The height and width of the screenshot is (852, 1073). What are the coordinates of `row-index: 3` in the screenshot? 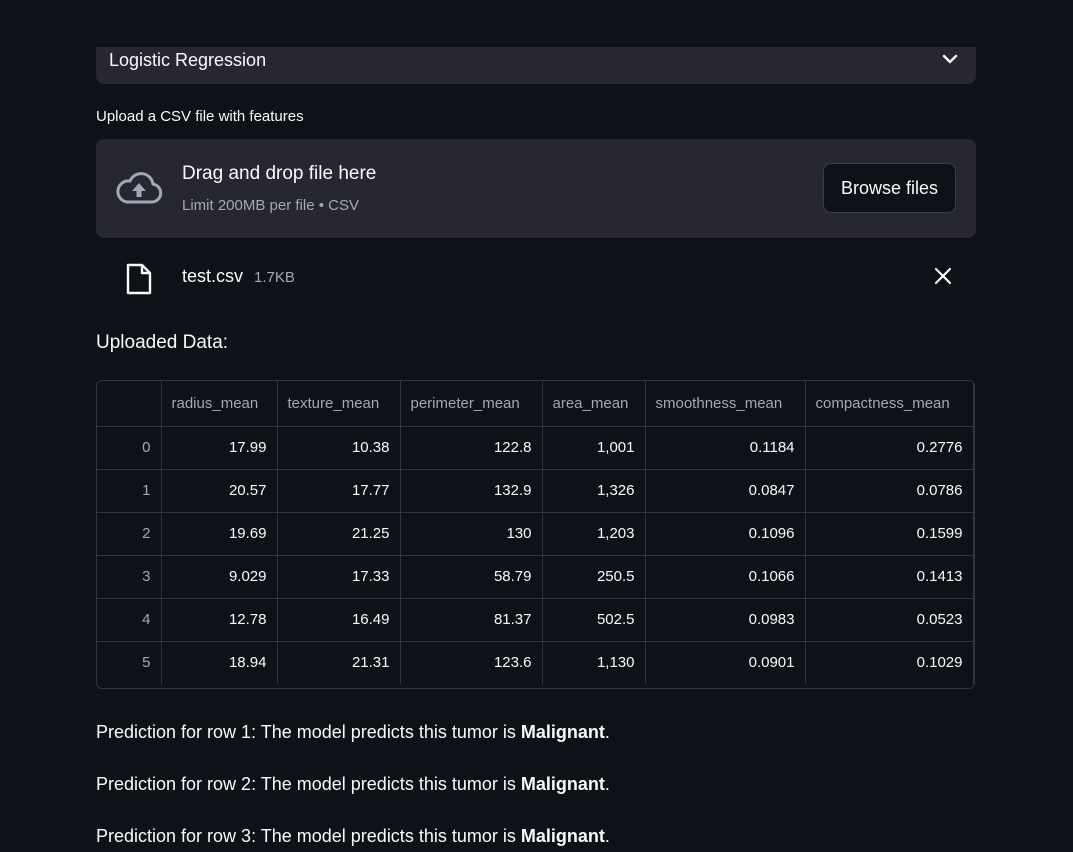 It's located at (129, 577).